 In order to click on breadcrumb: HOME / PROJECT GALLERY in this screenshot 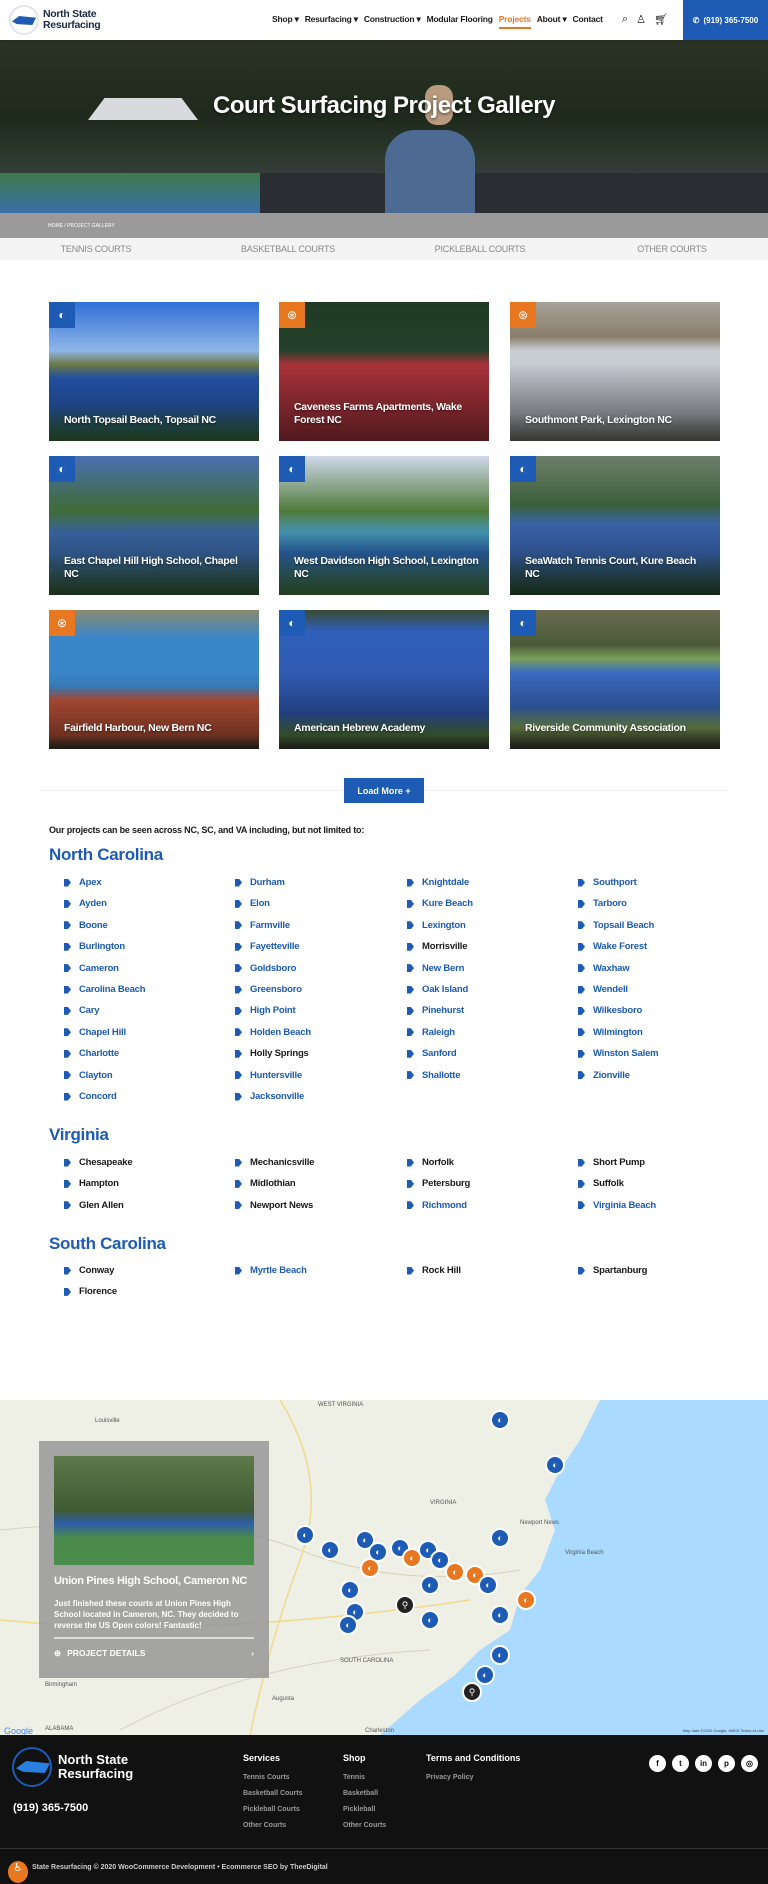, I will do `click(384, 225)`.